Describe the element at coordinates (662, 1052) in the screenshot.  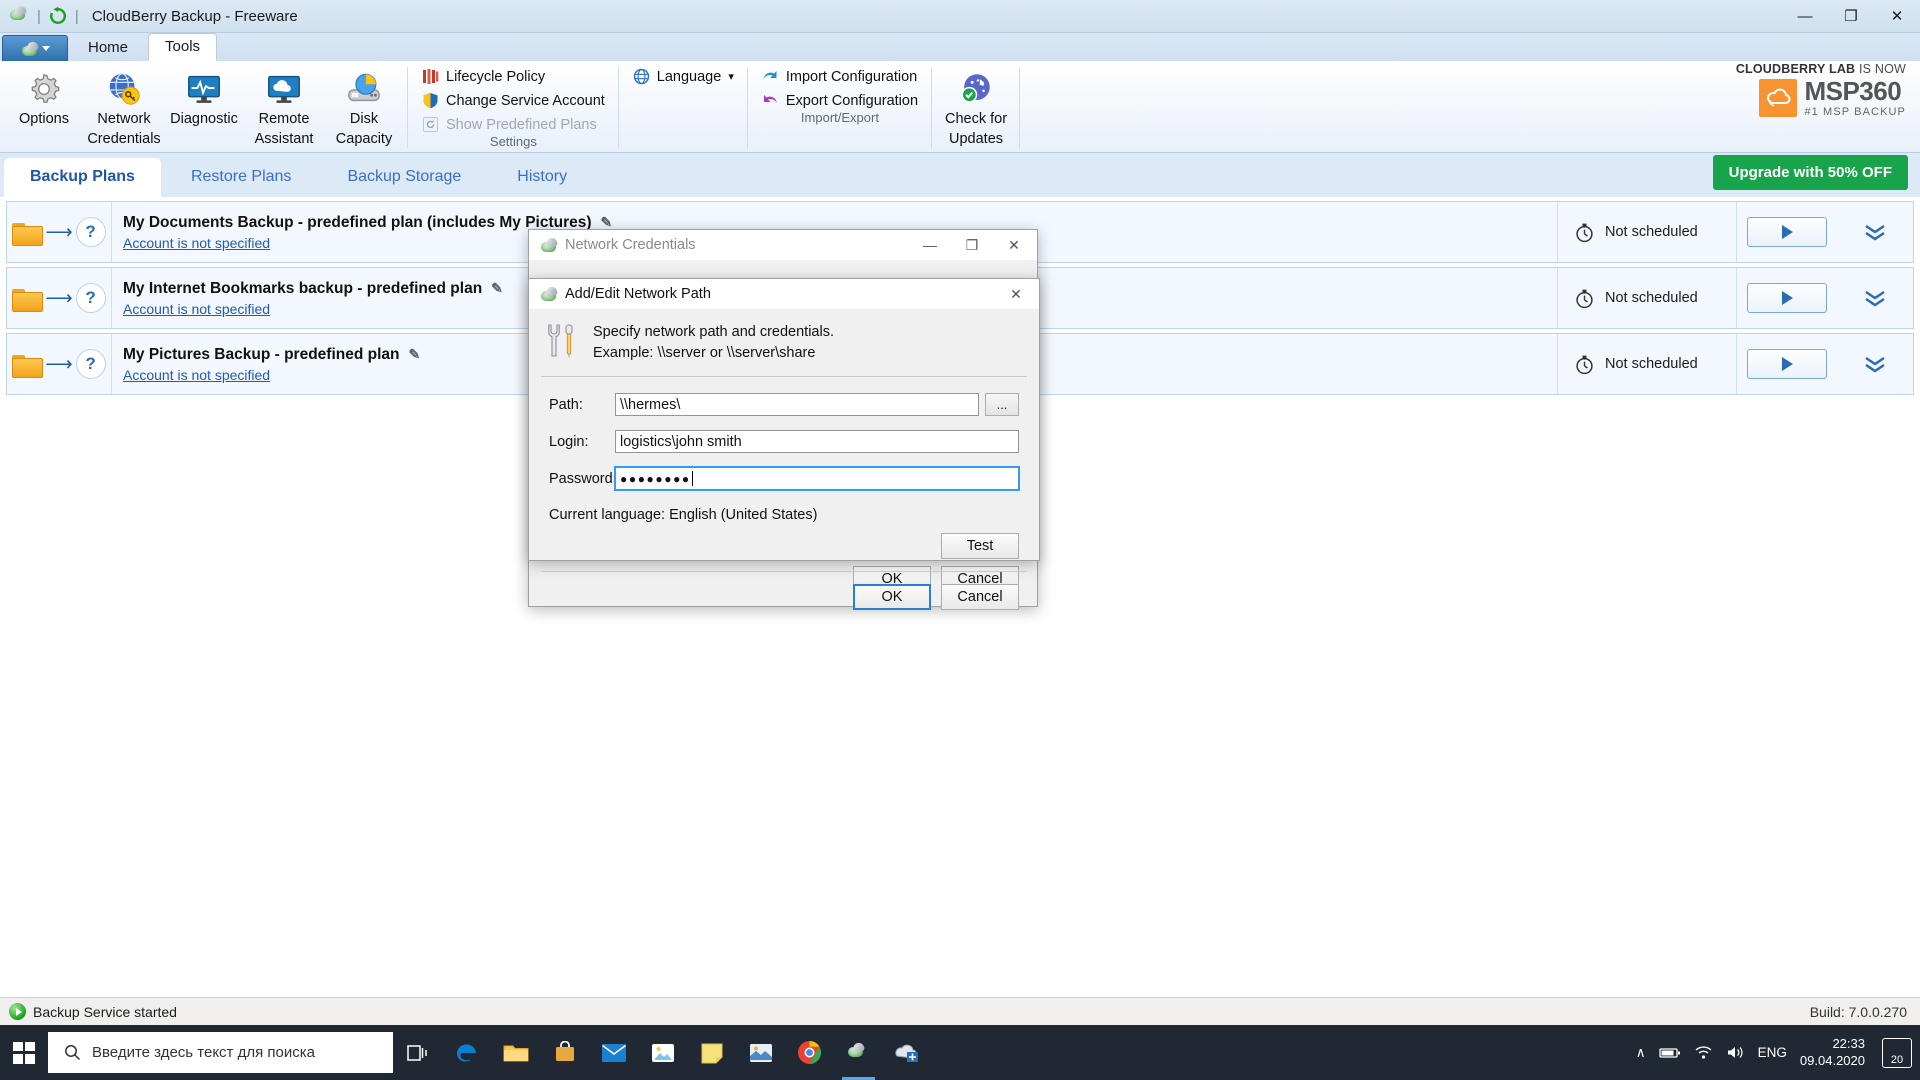
I see `photos-icon` at that location.